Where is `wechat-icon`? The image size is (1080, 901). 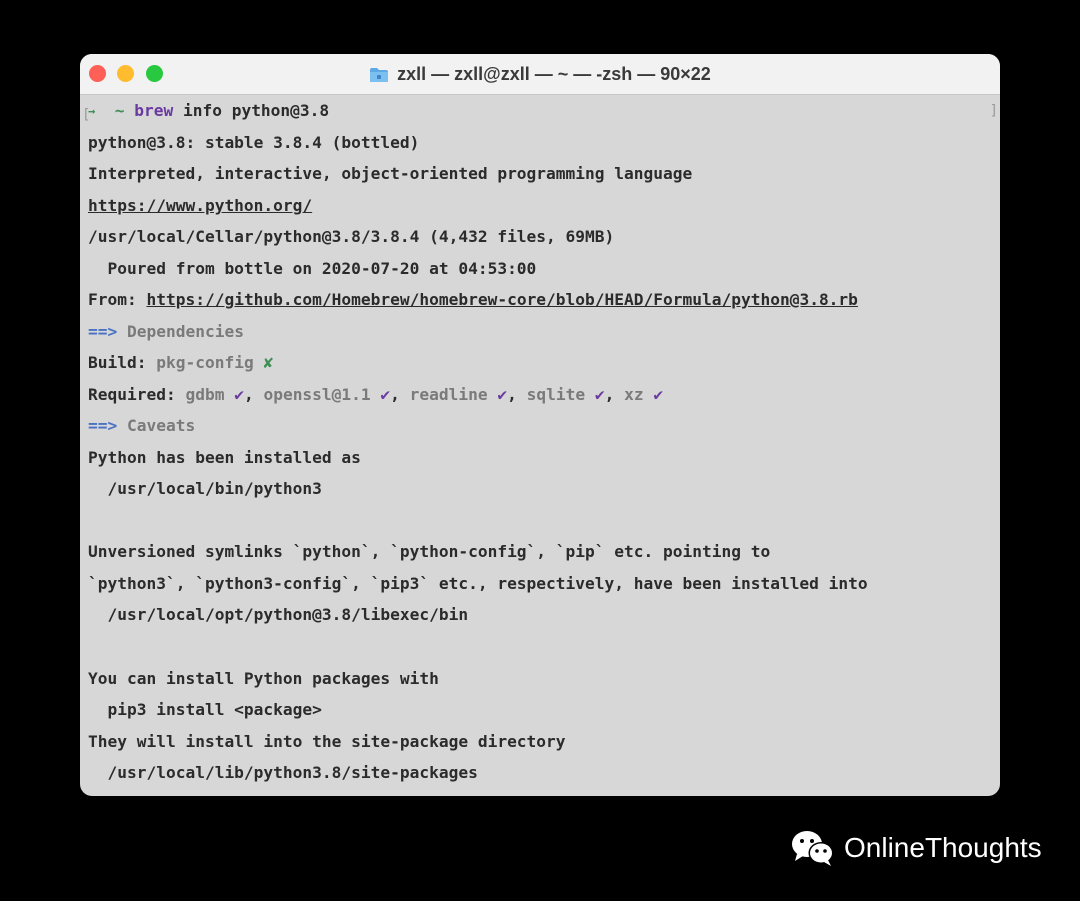
wechat-icon is located at coordinates (813, 848).